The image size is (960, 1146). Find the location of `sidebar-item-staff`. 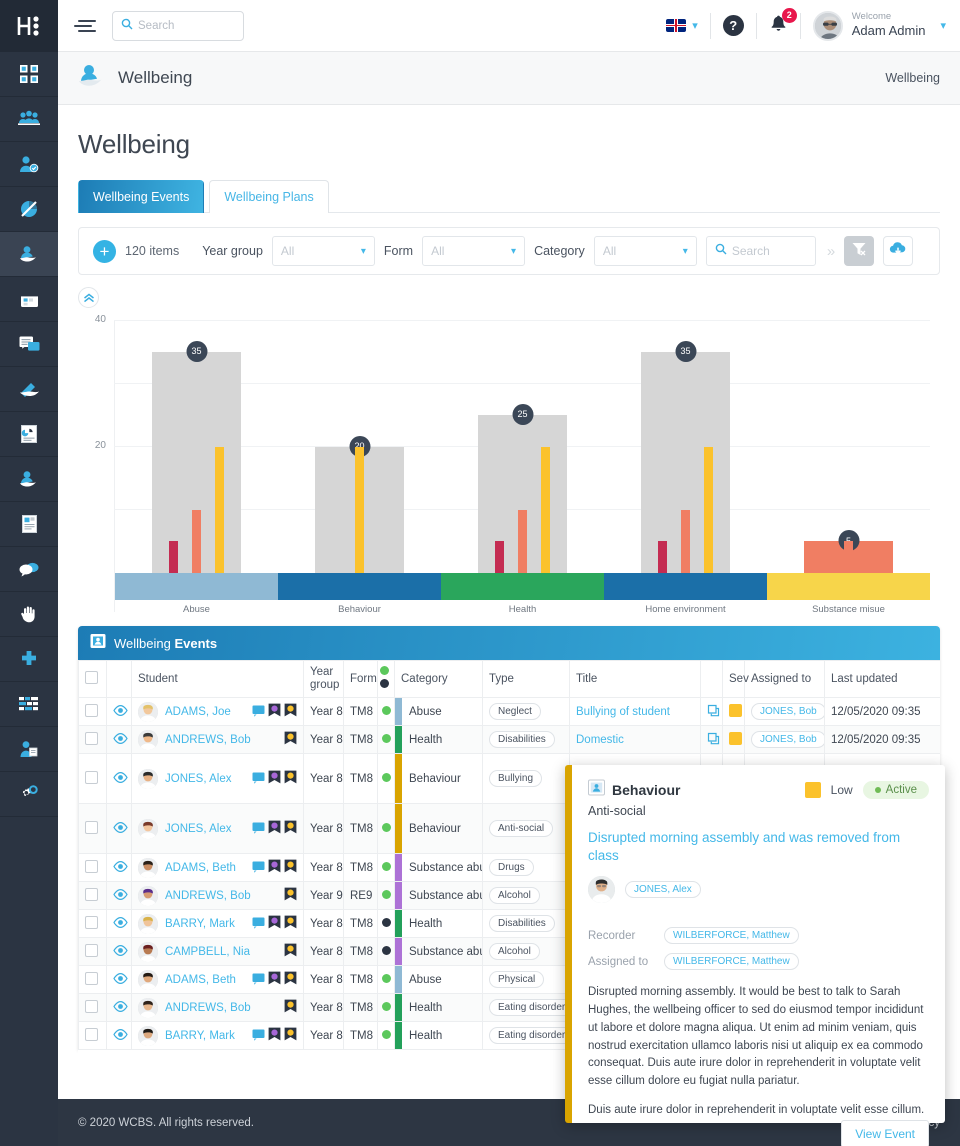

sidebar-item-staff is located at coordinates (29, 749).